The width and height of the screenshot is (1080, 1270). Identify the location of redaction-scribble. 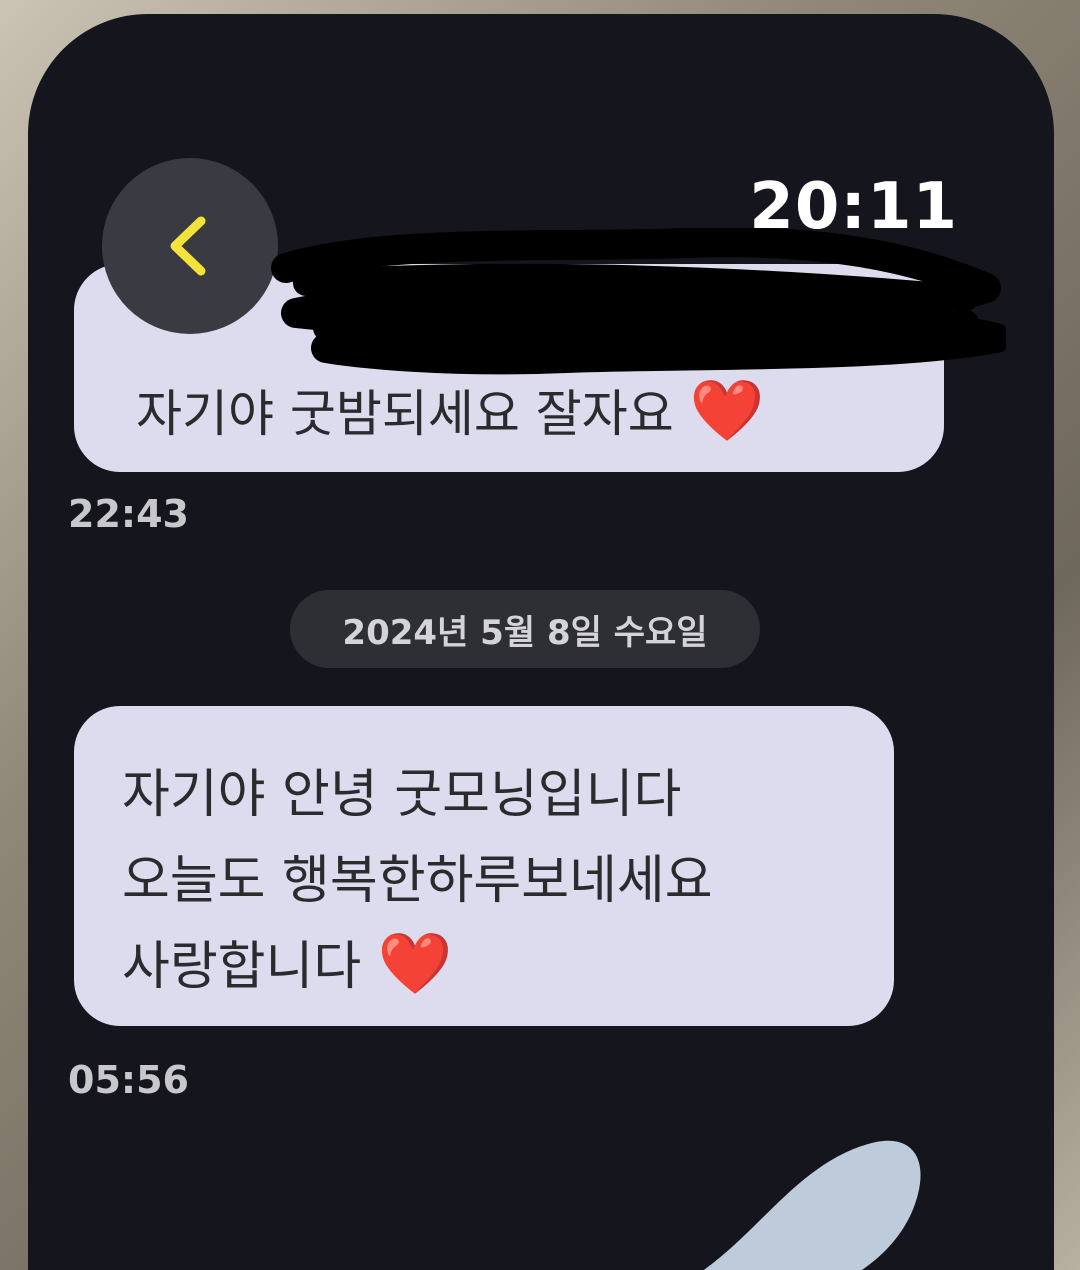
(638, 301).